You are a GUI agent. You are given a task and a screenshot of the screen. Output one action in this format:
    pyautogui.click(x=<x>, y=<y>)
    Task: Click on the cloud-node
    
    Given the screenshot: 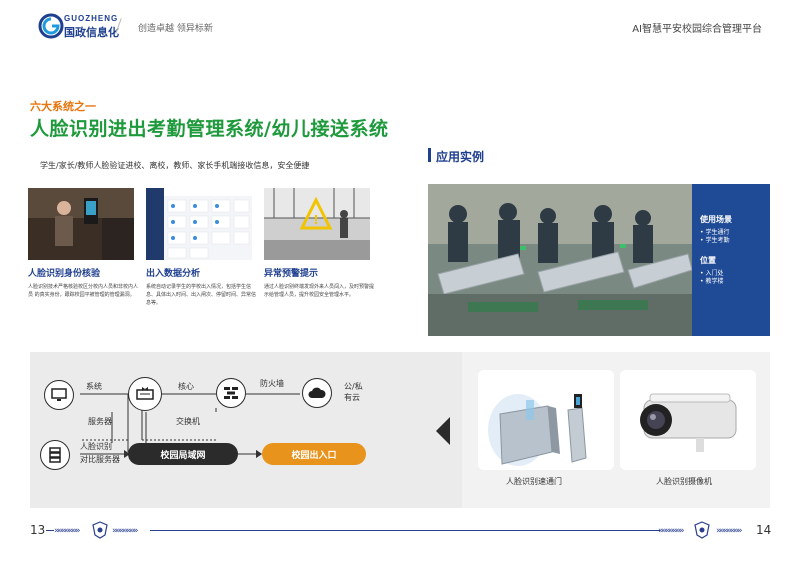 What is the action you would take?
    pyautogui.click(x=317, y=393)
    